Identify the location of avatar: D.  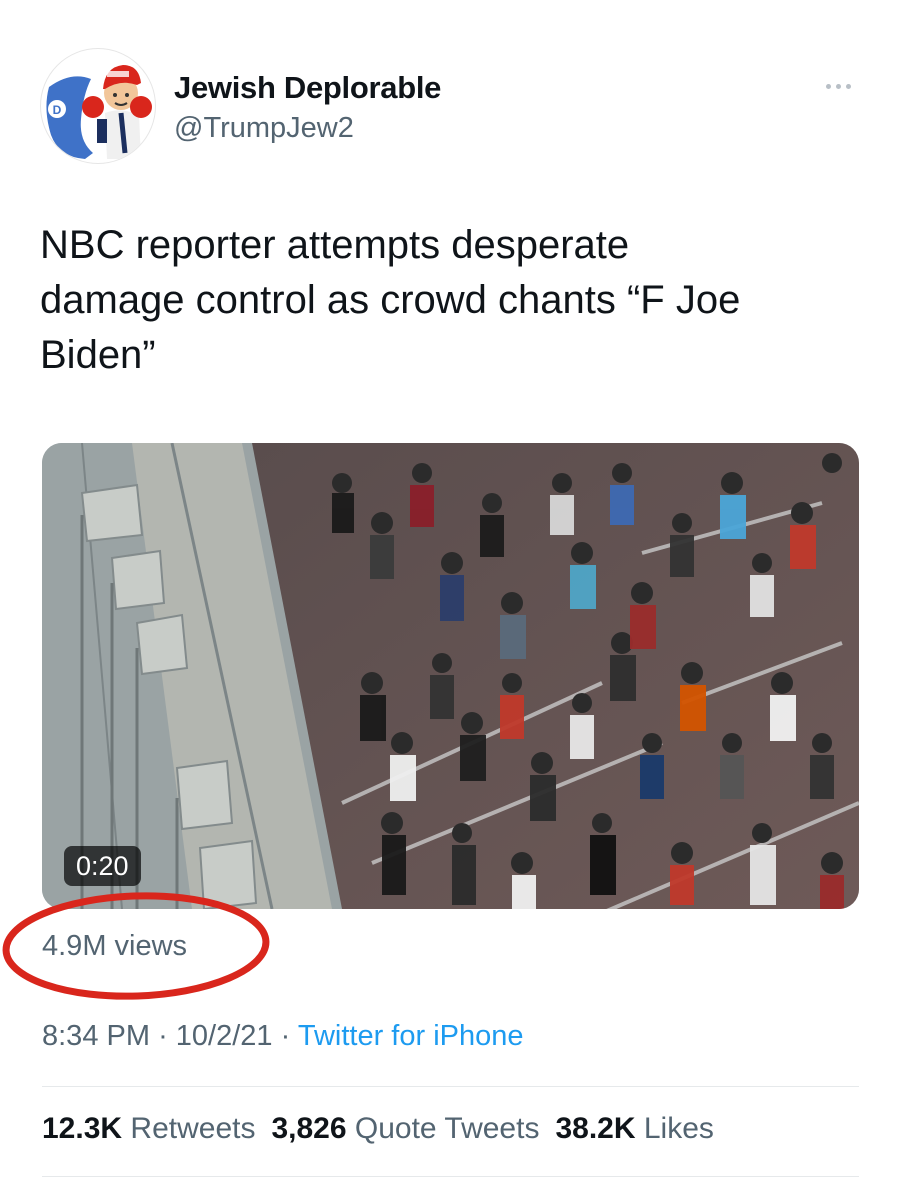
(98, 106).